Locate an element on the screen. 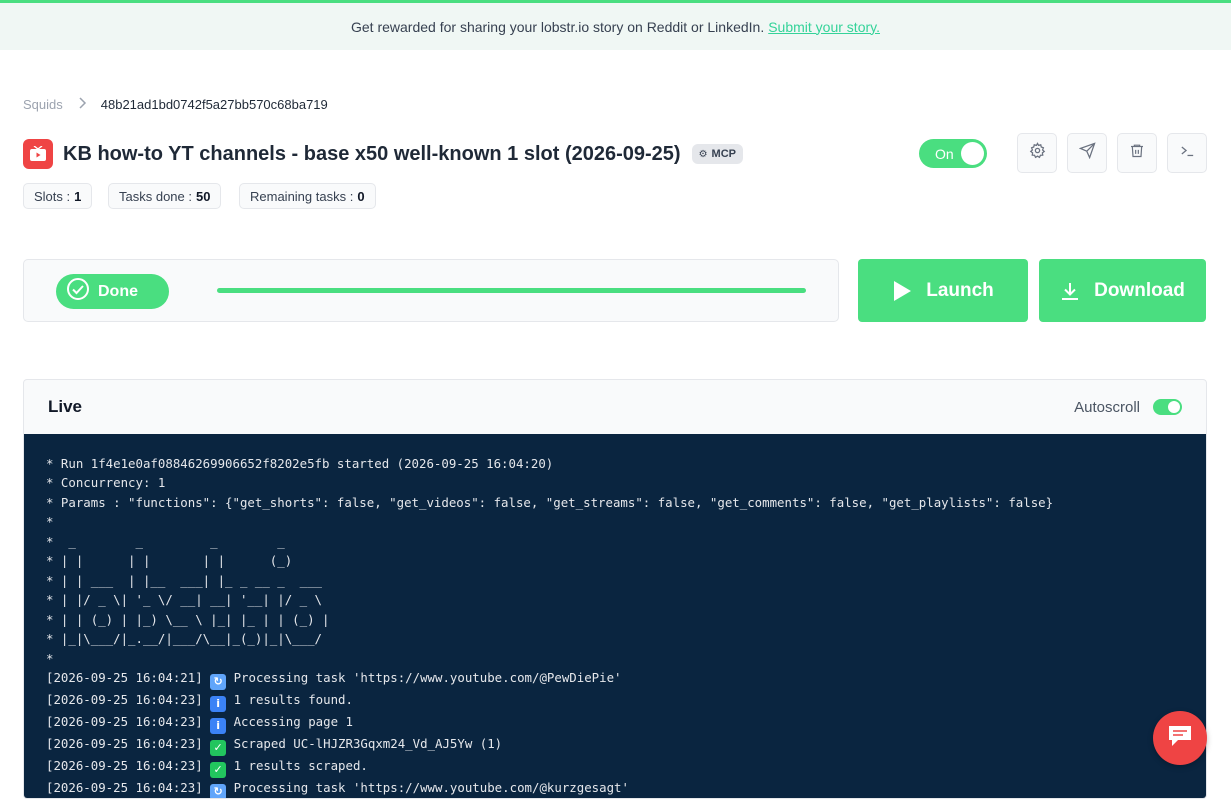  chat-support-button is located at coordinates (1180, 738).